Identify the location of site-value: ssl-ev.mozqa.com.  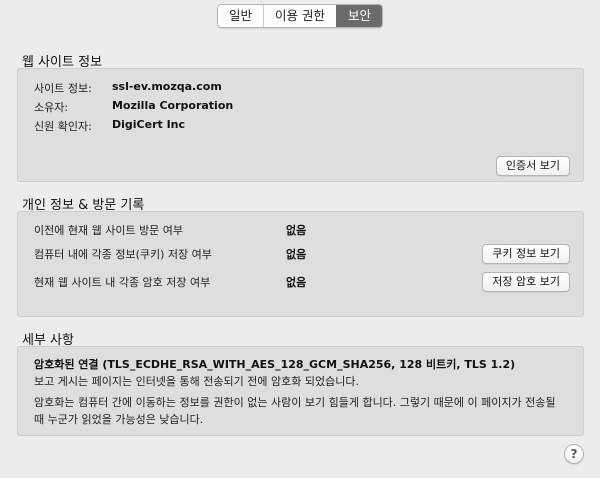
(167, 86).